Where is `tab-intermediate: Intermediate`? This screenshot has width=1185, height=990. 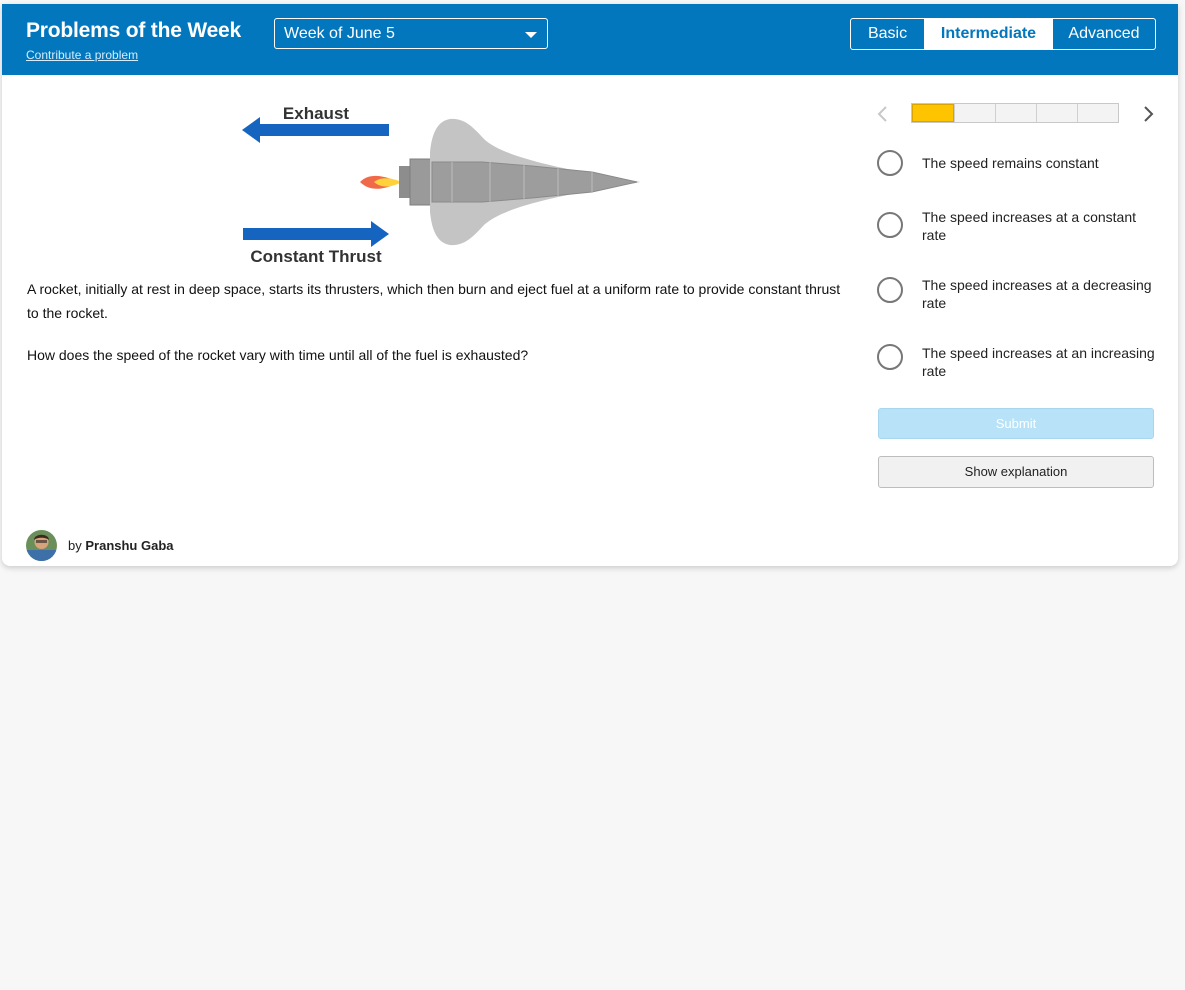 tab-intermediate: Intermediate is located at coordinates (988, 34).